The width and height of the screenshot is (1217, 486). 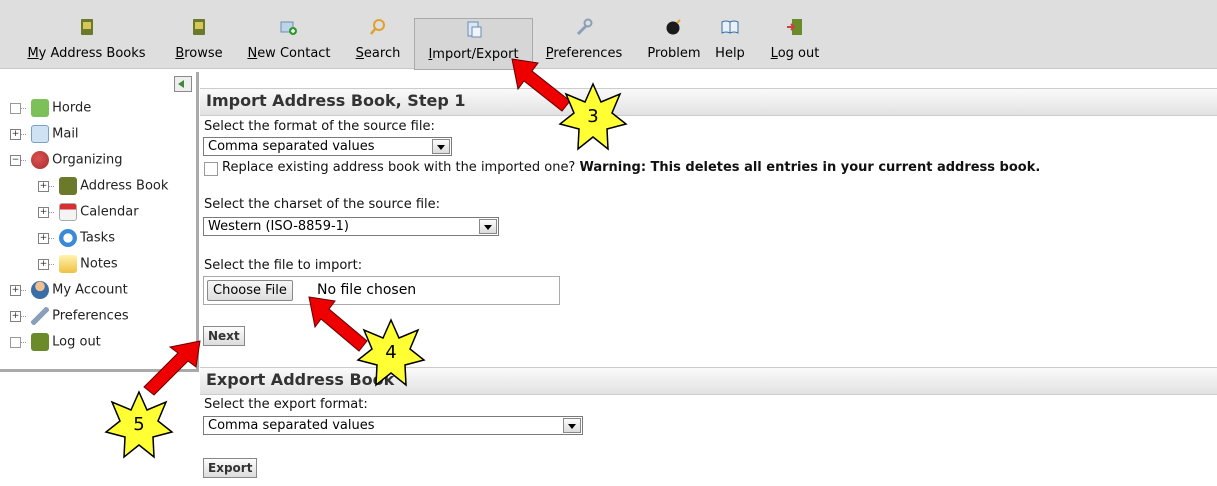 What do you see at coordinates (286, 404) in the screenshot?
I see `export-format-label: Select the export format:` at bounding box center [286, 404].